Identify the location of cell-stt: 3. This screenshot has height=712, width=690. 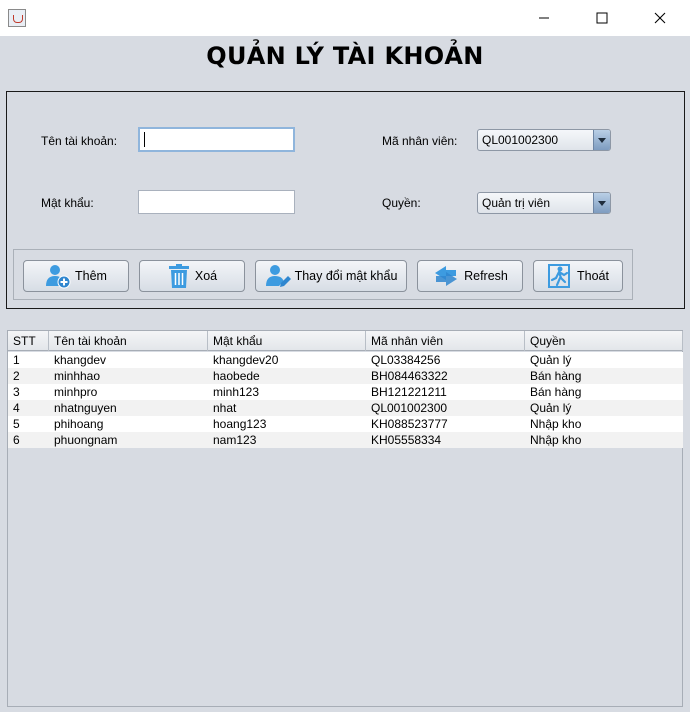
(16, 392).